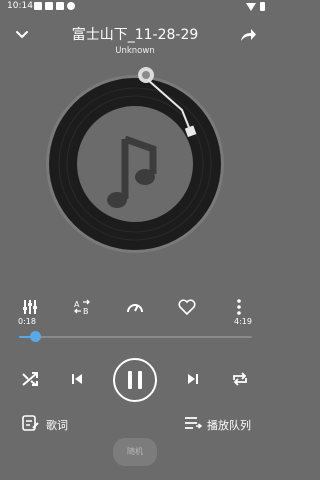 The width and height of the screenshot is (320, 480). I want to click on share-icon, so click(248, 35).